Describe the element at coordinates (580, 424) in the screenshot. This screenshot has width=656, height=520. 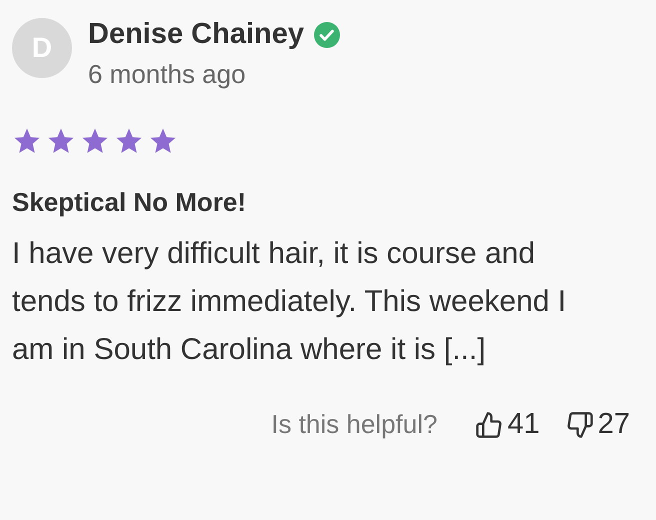
I see `thumbs-down-icon` at that location.